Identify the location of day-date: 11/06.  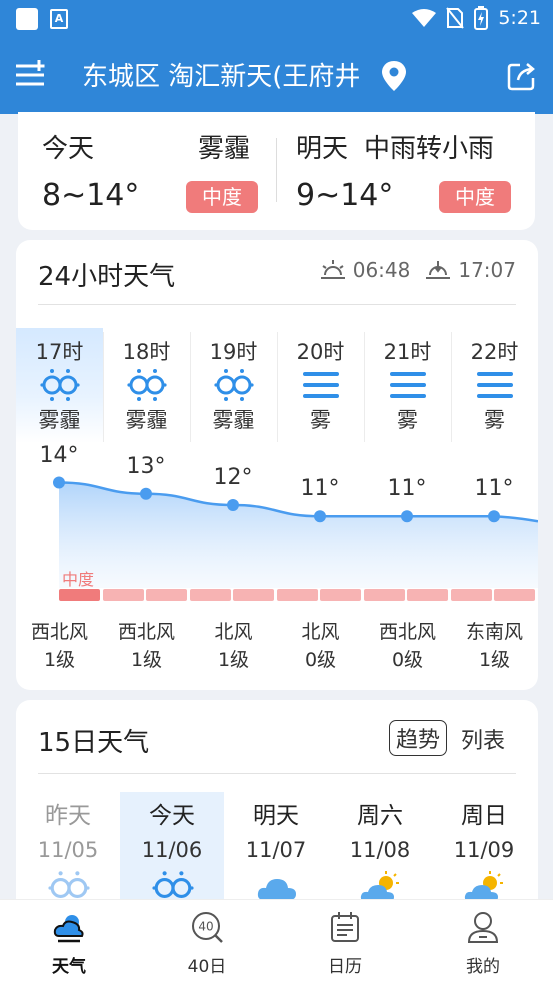
(172, 850).